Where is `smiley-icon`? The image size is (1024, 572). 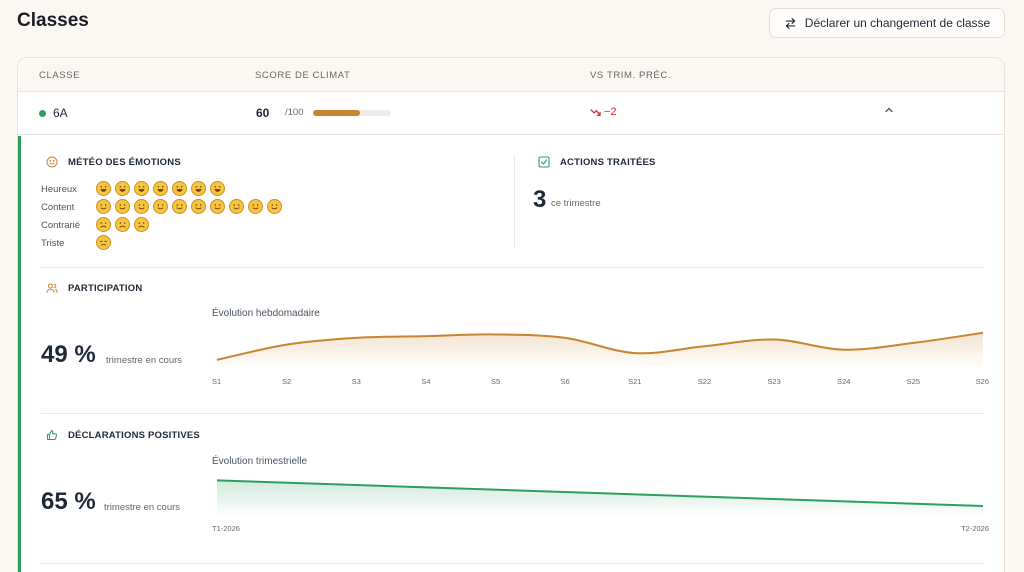
smiley-icon is located at coordinates (52, 162).